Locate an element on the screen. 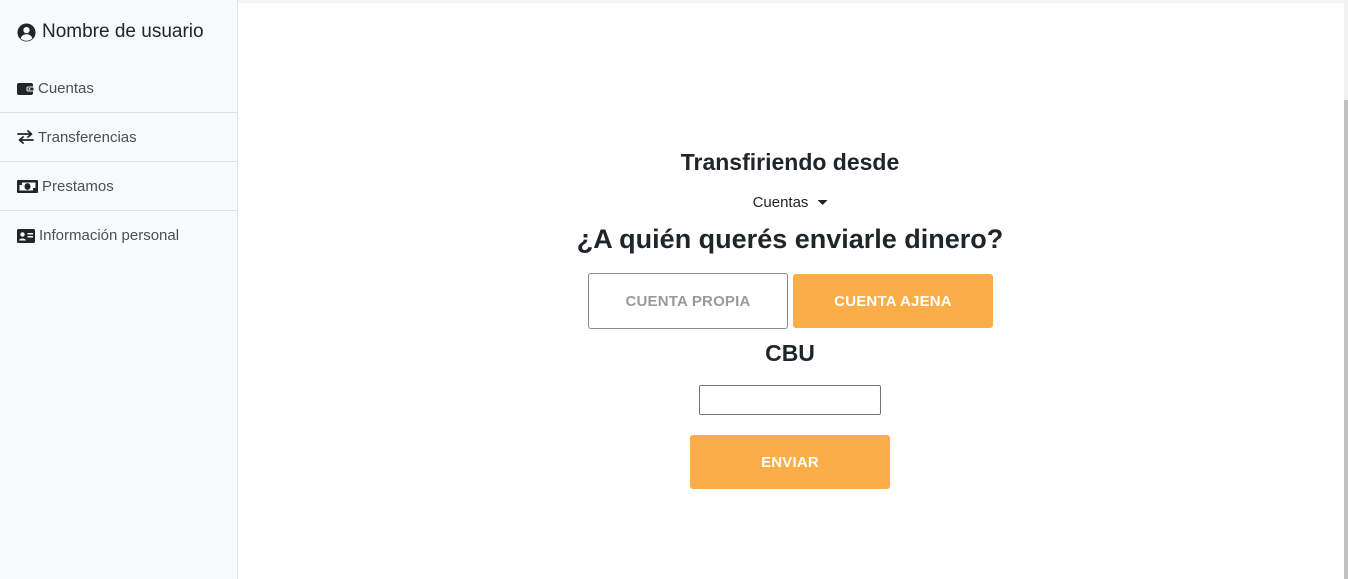  send-button: ENVIAR is located at coordinates (790, 462).